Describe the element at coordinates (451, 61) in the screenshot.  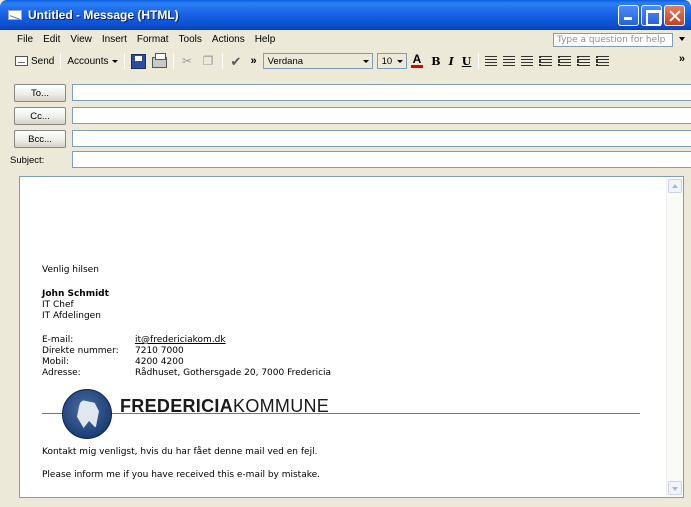
I see `italic-button: I` at that location.